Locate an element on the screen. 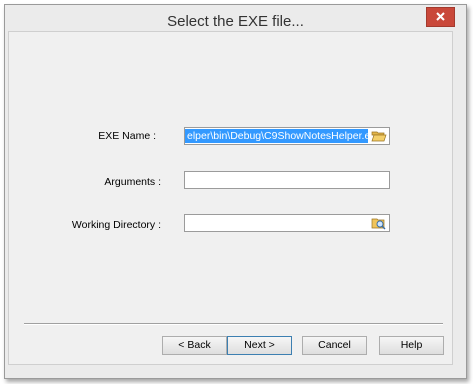 The height and width of the screenshot is (384, 473). exe-name-label: EXE Name : is located at coordinates (127, 136).